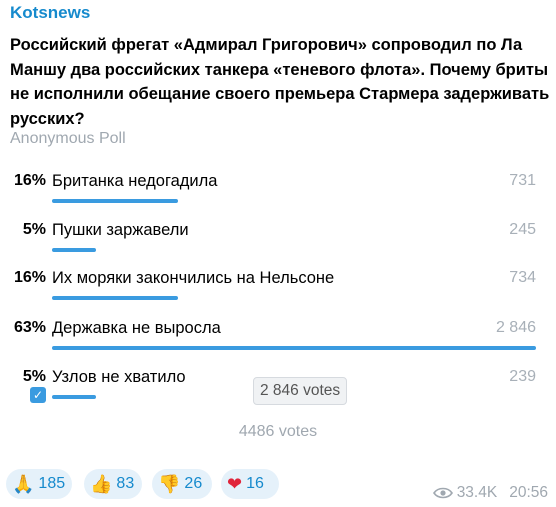  Describe the element at coordinates (136, 328) in the screenshot. I see `option-text: Державка не выросла` at that location.